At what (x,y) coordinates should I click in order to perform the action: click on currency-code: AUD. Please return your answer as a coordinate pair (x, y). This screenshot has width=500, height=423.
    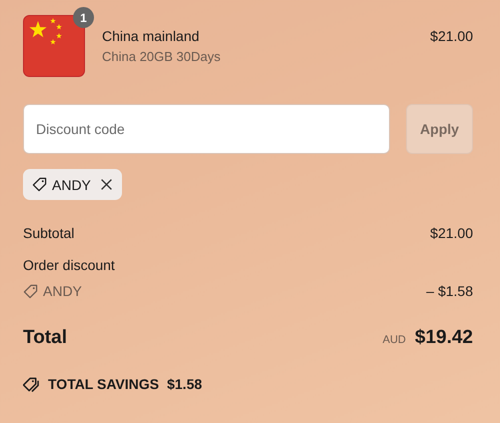
    Looking at the image, I should click on (394, 340).